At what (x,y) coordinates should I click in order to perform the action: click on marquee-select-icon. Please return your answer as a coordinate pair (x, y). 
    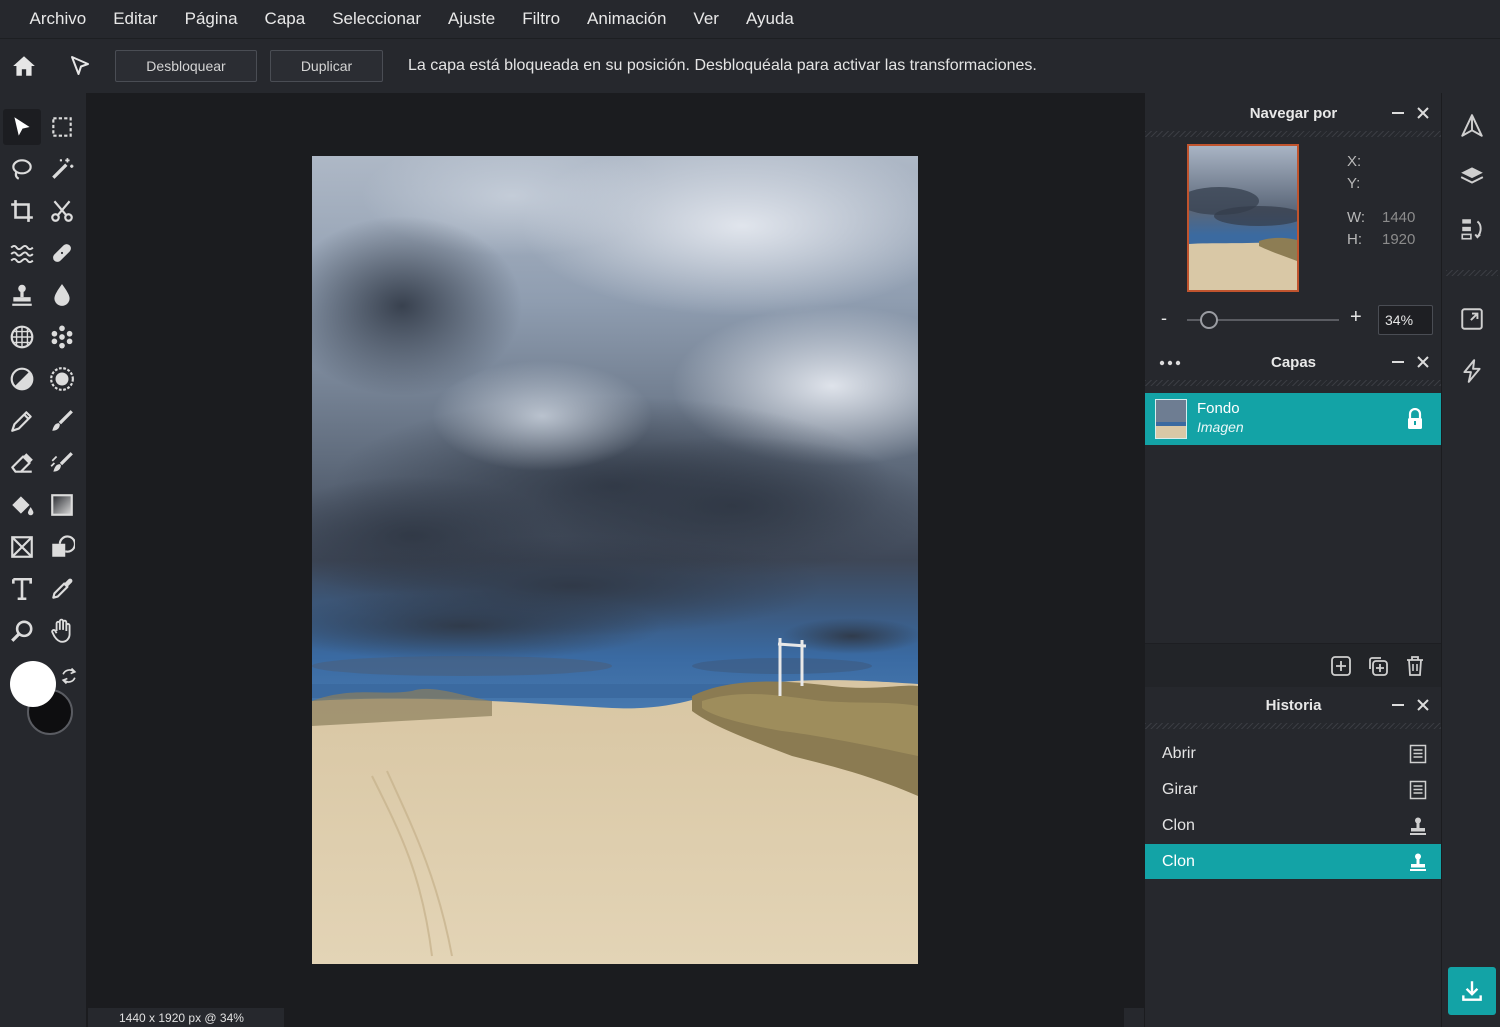
    Looking at the image, I should click on (62, 127).